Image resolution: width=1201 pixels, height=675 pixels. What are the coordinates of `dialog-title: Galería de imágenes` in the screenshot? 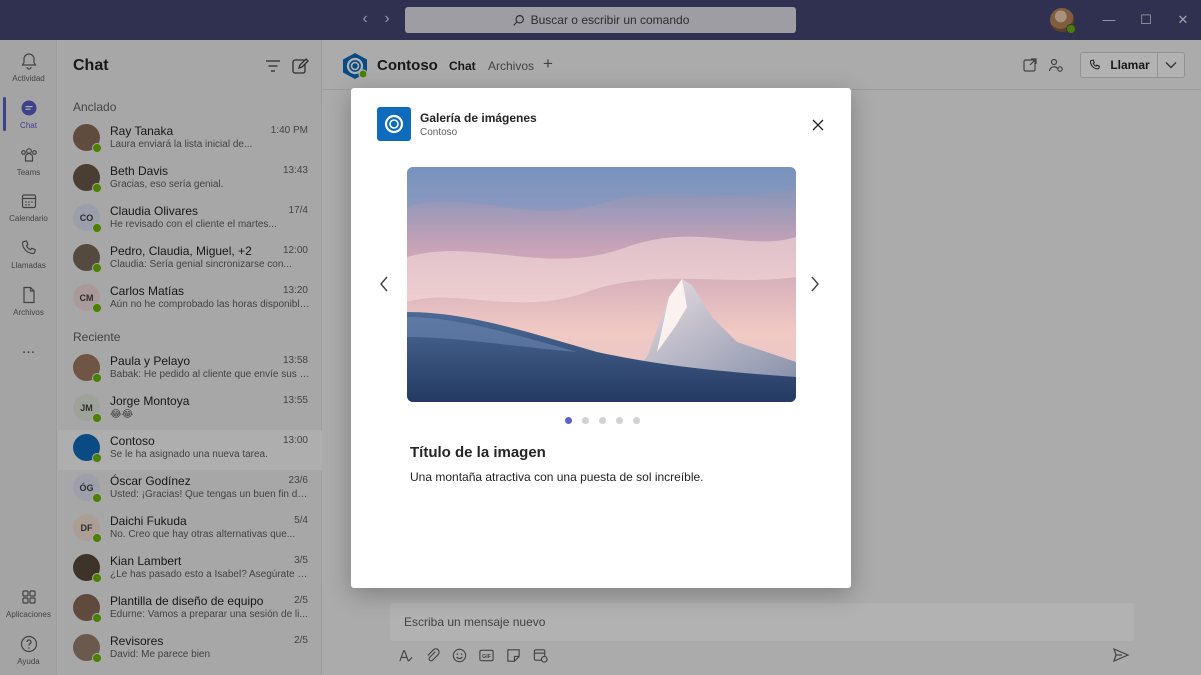 It's located at (478, 118).